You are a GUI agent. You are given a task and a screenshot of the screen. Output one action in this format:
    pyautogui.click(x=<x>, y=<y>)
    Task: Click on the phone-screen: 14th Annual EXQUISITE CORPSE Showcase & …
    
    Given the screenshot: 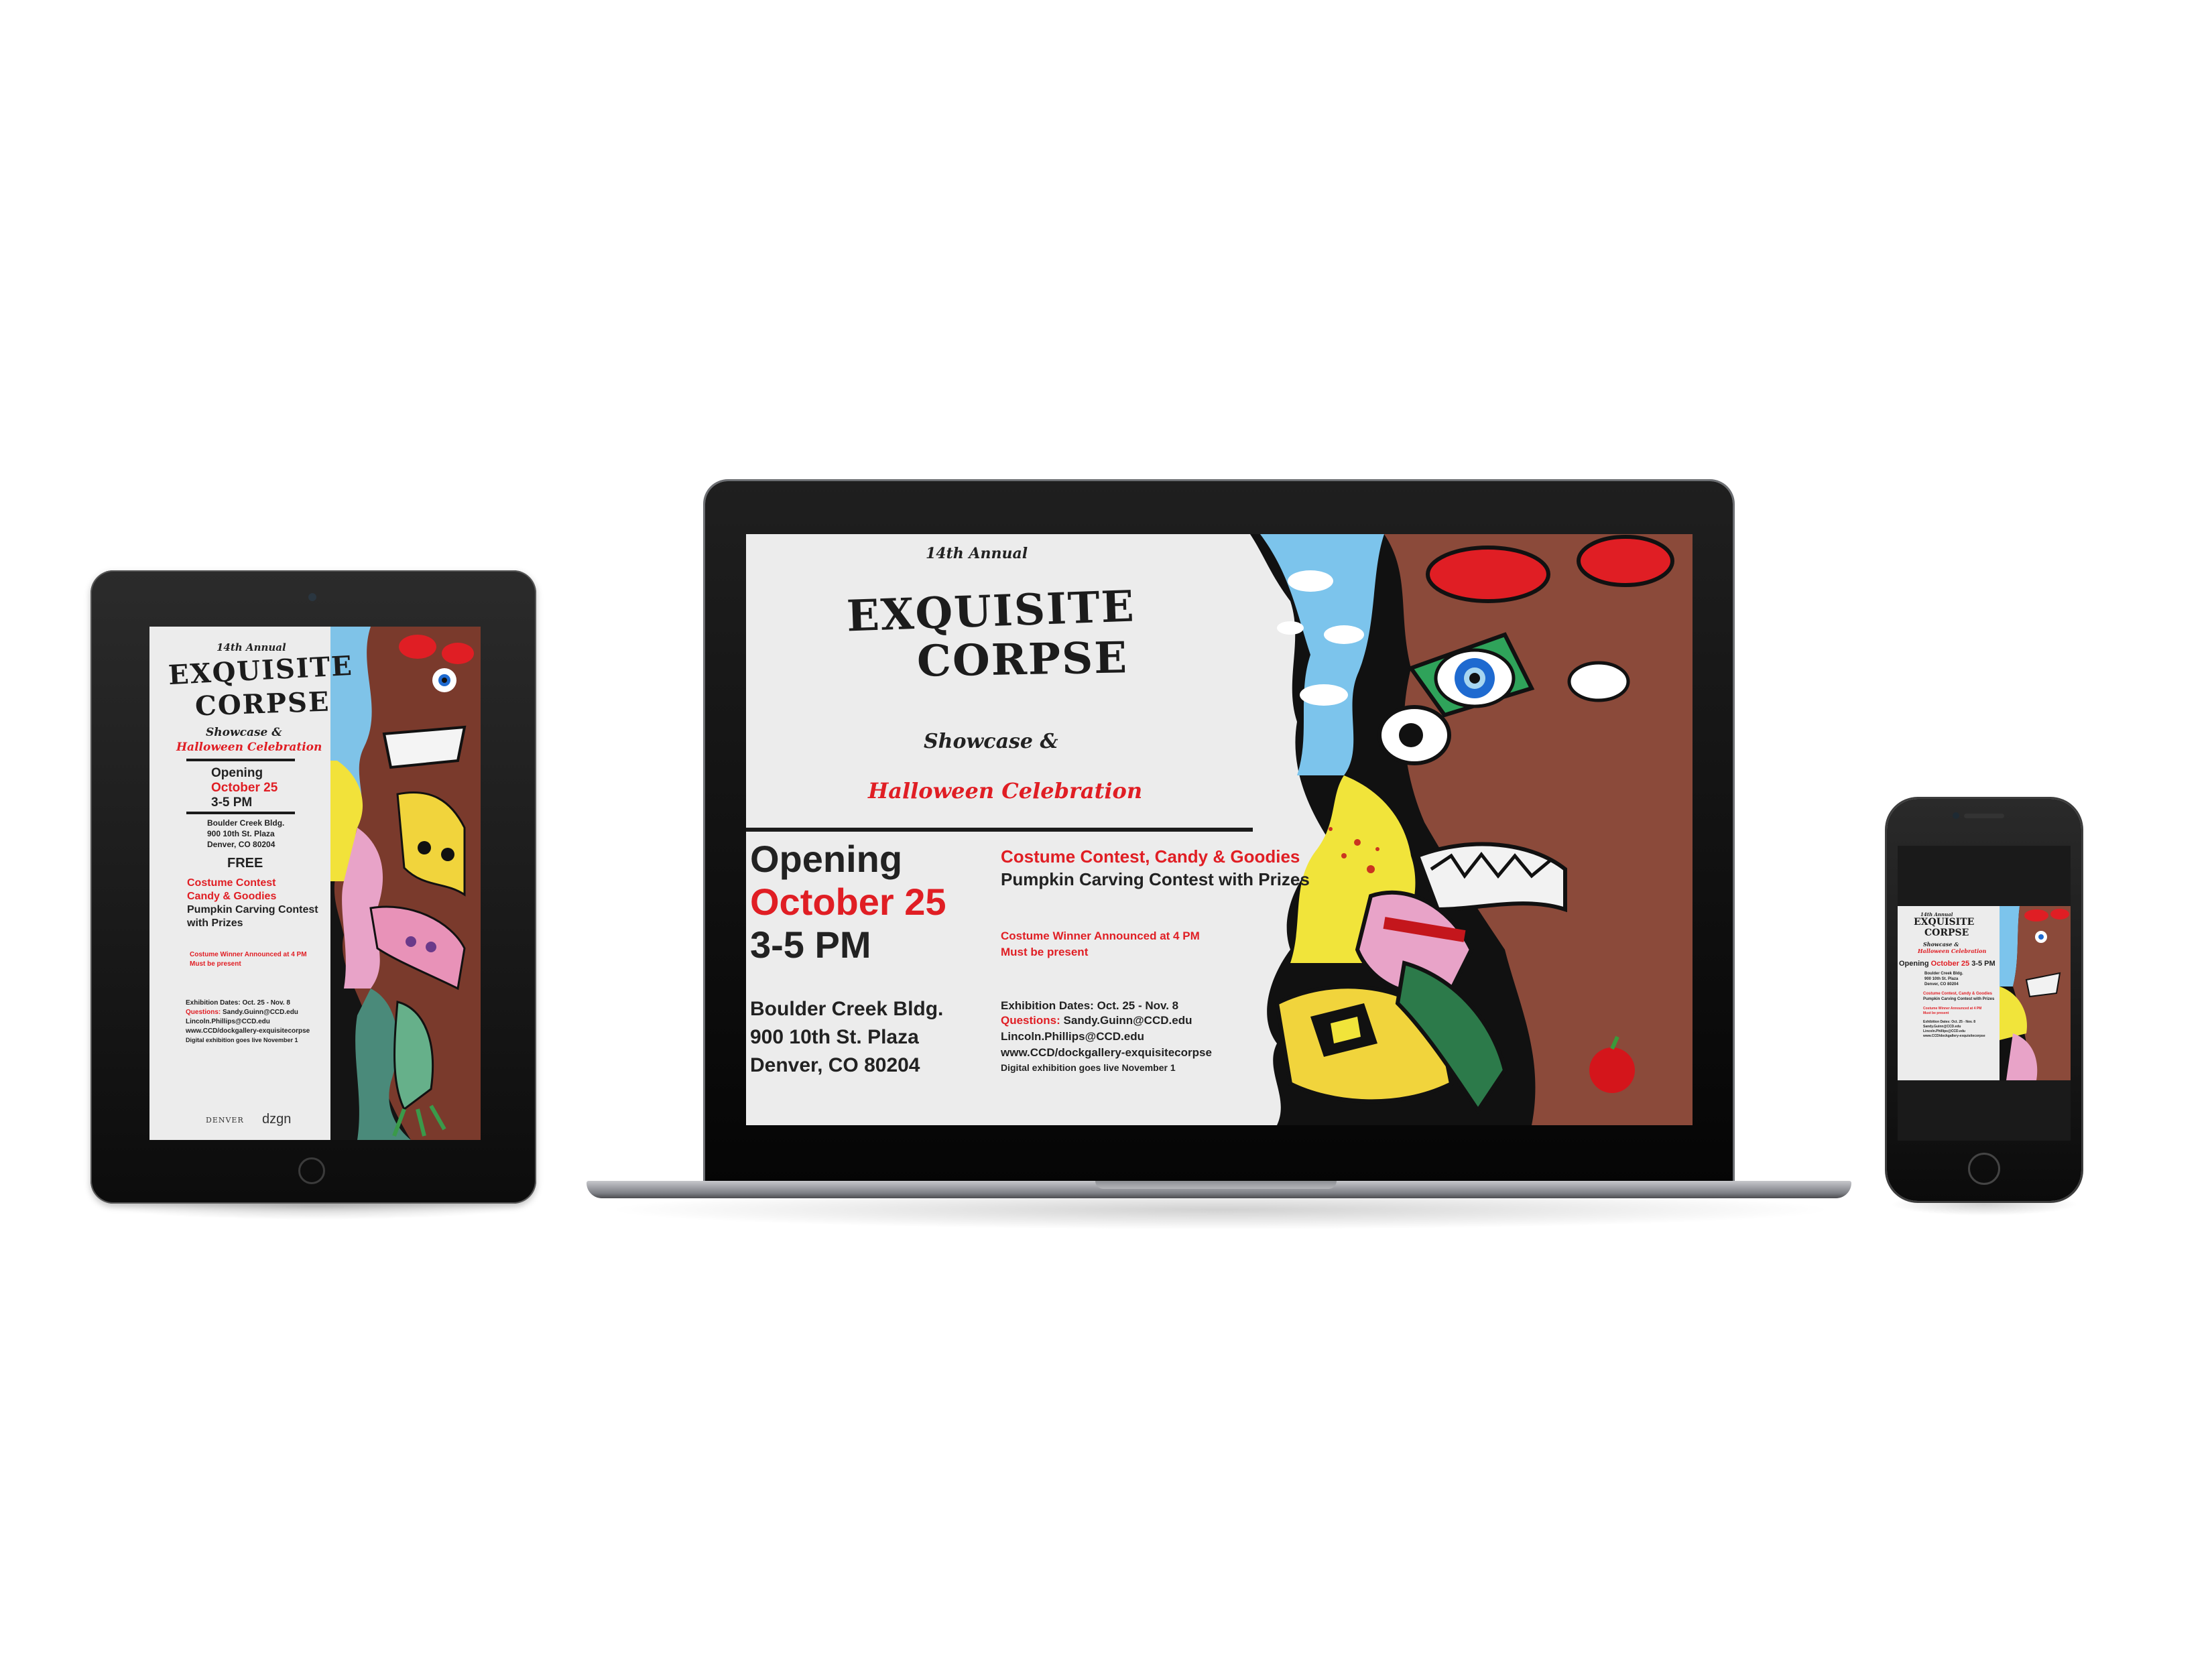 What is the action you would take?
    pyautogui.click(x=1984, y=993)
    